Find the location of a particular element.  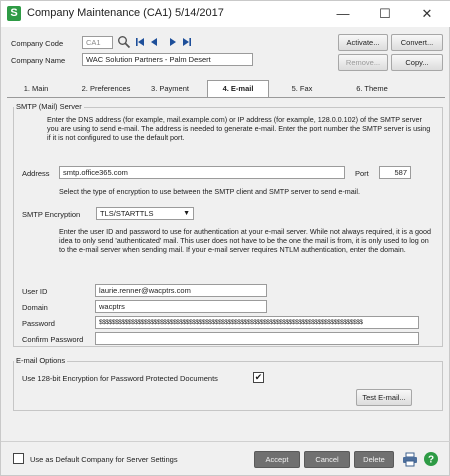

email-options-title: E-mail Options is located at coordinates (41, 360).